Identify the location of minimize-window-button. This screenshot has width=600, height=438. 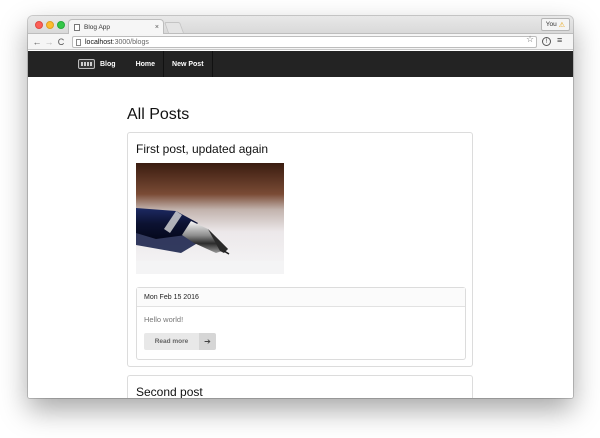
(50, 25).